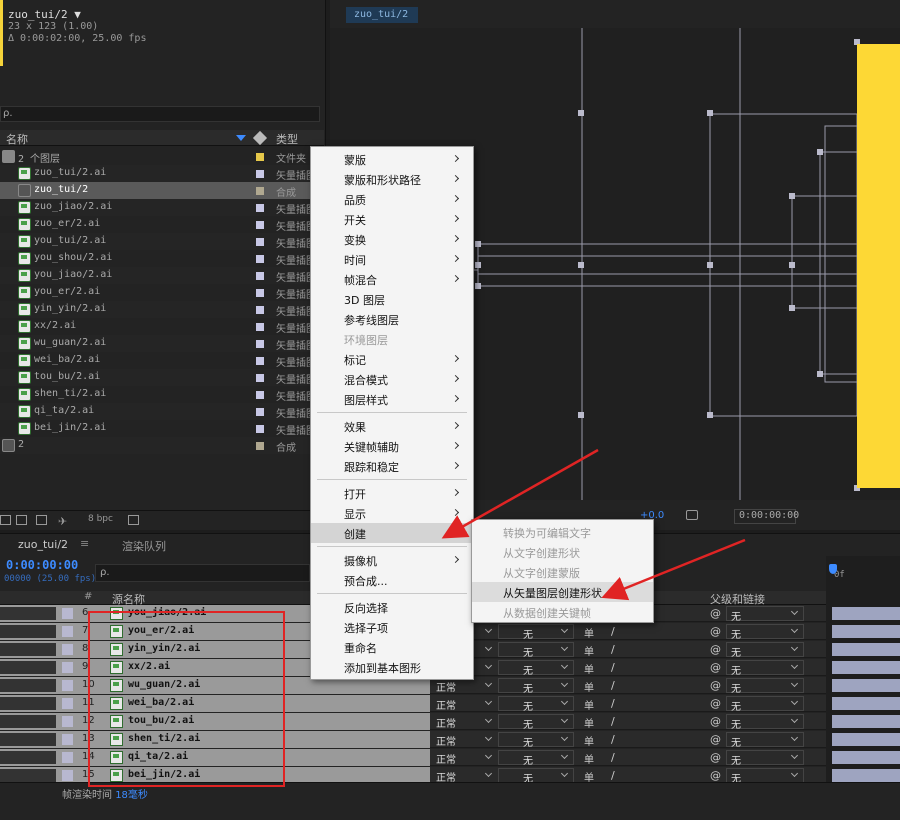  What do you see at coordinates (162, 173) in the screenshot?
I see `project-item: zuo_tui/2.ai 矢量插图` at bounding box center [162, 173].